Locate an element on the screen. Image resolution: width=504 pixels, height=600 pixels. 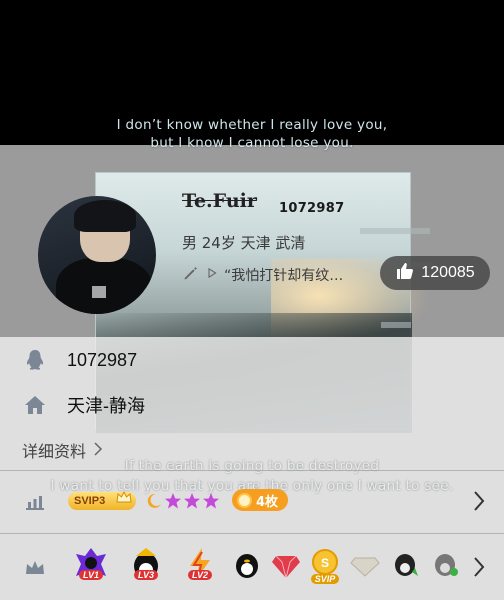
like-button: 120085 is located at coordinates (435, 273).